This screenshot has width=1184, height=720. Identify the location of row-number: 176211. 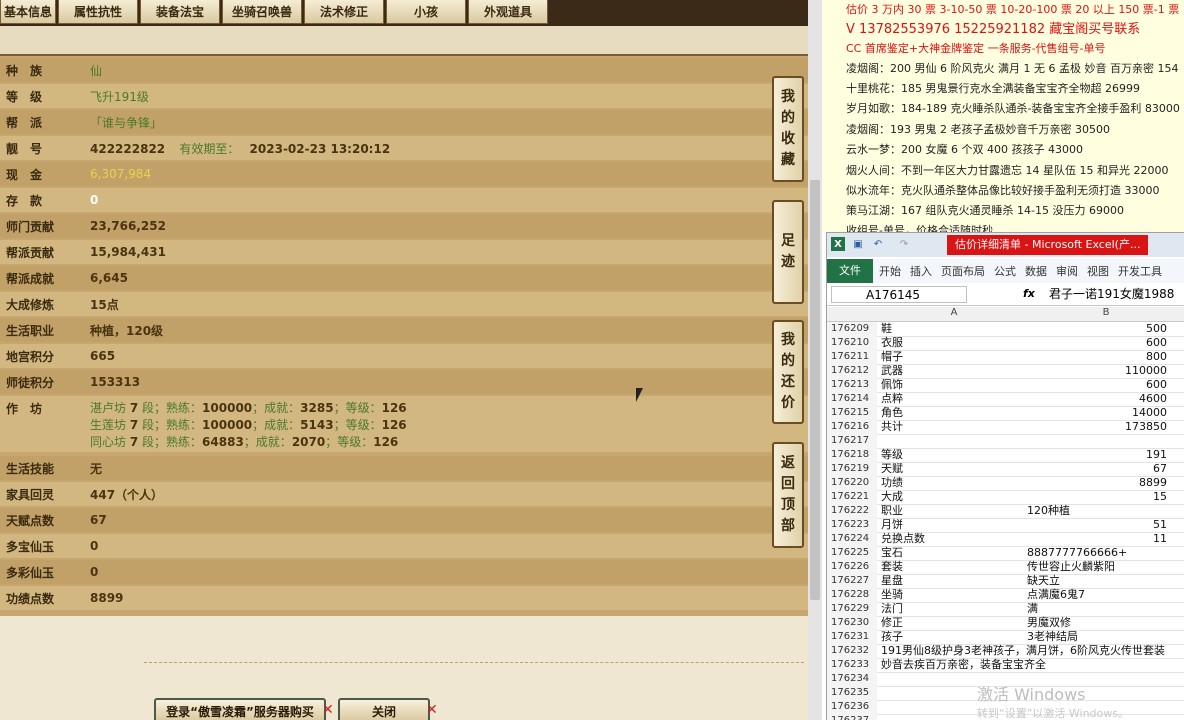
(852, 357).